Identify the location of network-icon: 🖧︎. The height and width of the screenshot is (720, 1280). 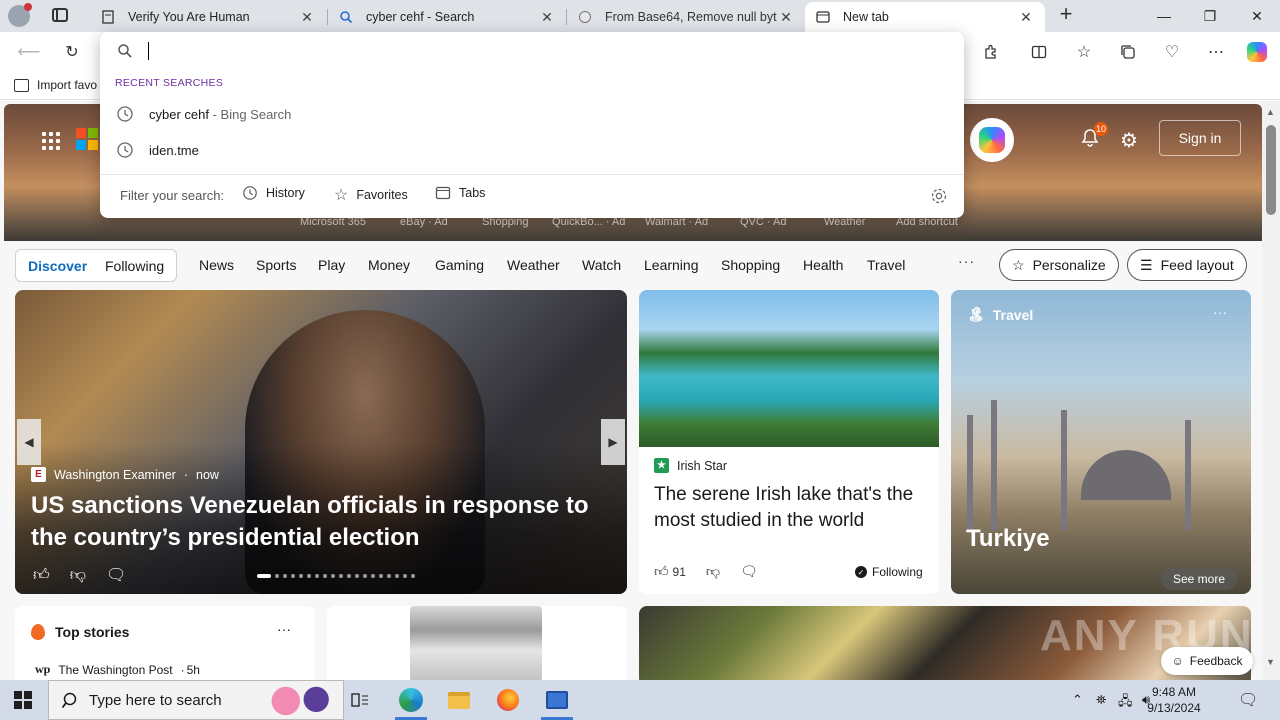
(1125, 703).